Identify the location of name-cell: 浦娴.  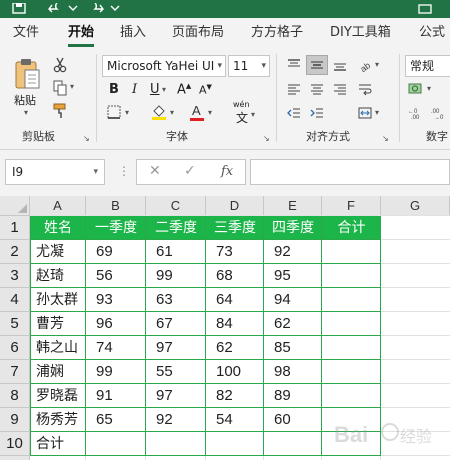
(57, 372).